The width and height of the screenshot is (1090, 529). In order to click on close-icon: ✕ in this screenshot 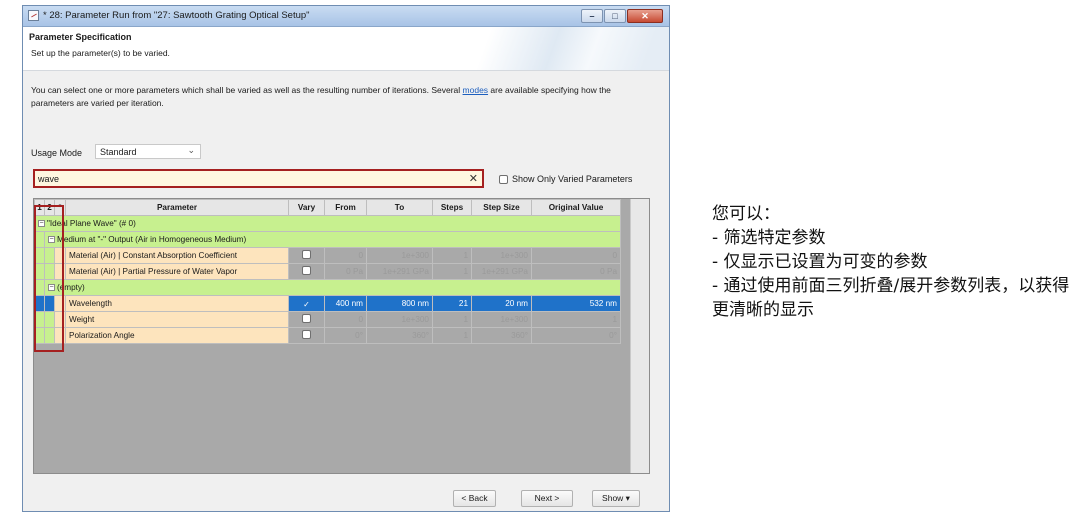, I will do `click(645, 16)`.